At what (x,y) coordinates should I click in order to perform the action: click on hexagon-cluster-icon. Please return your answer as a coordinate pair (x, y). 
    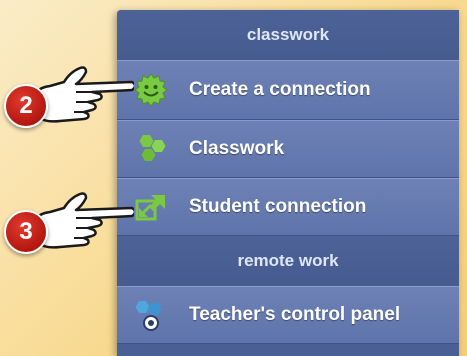
    Looking at the image, I should click on (151, 149).